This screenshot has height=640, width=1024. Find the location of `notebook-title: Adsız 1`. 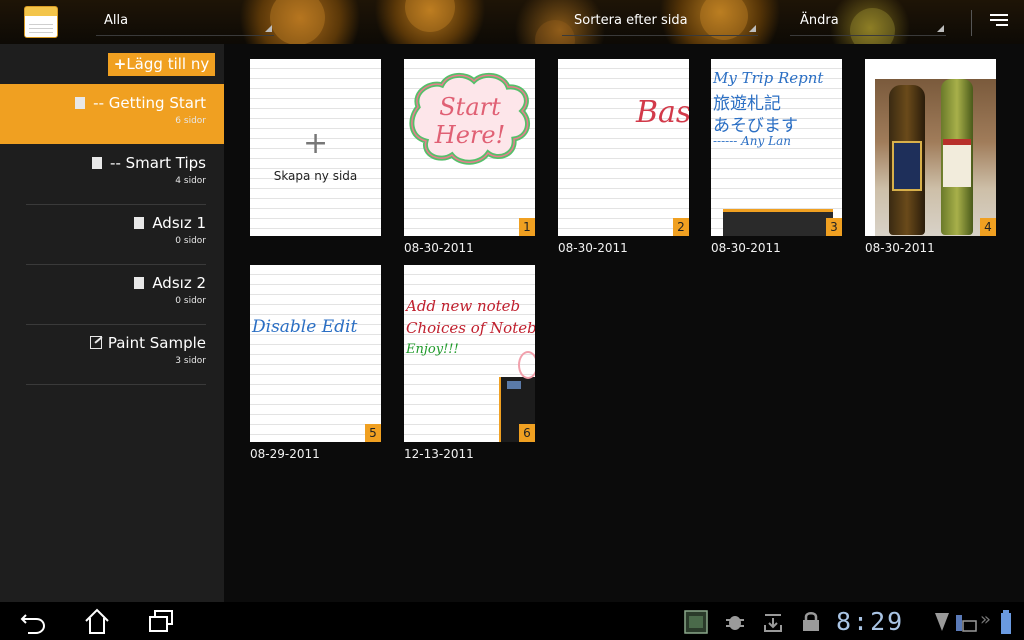

notebook-title: Adsız 1 is located at coordinates (179, 223).